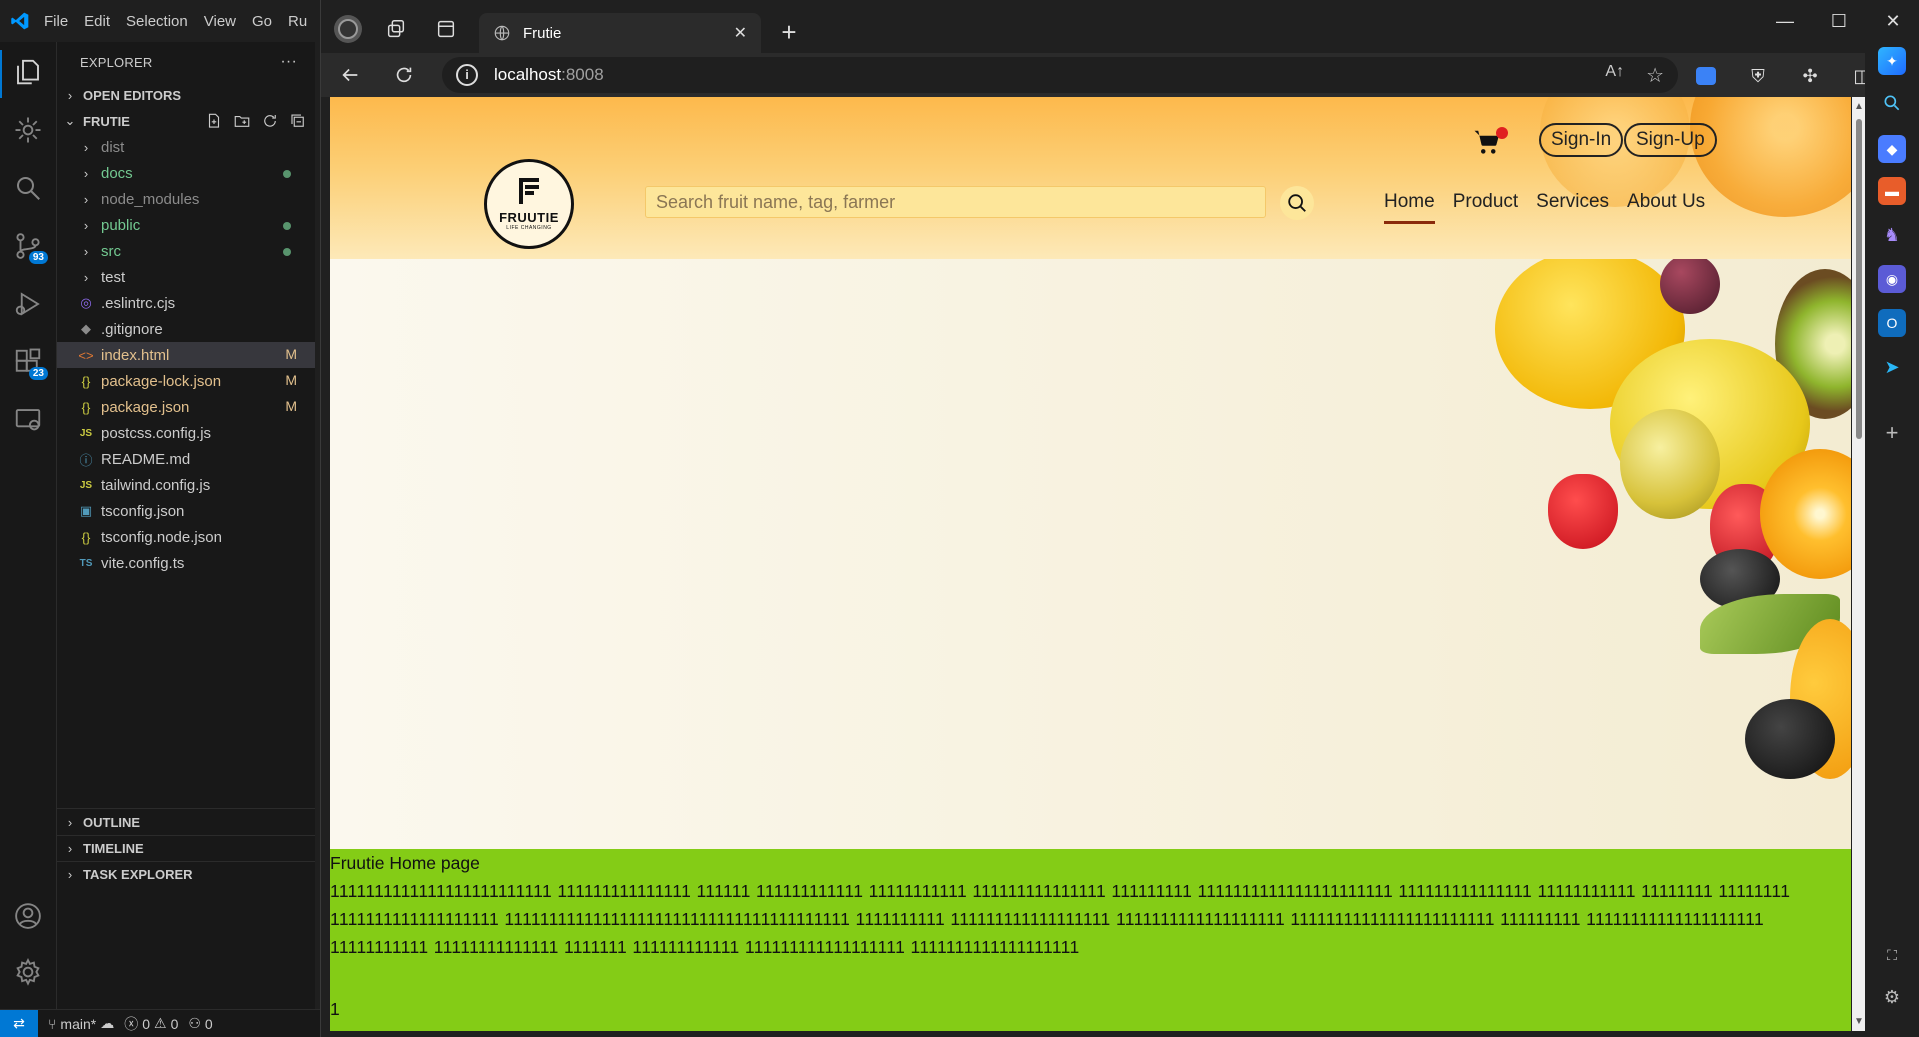 Image resolution: width=1919 pixels, height=1037 pixels. Describe the element at coordinates (1409, 207) in the screenshot. I see `nav-home: Home` at that location.